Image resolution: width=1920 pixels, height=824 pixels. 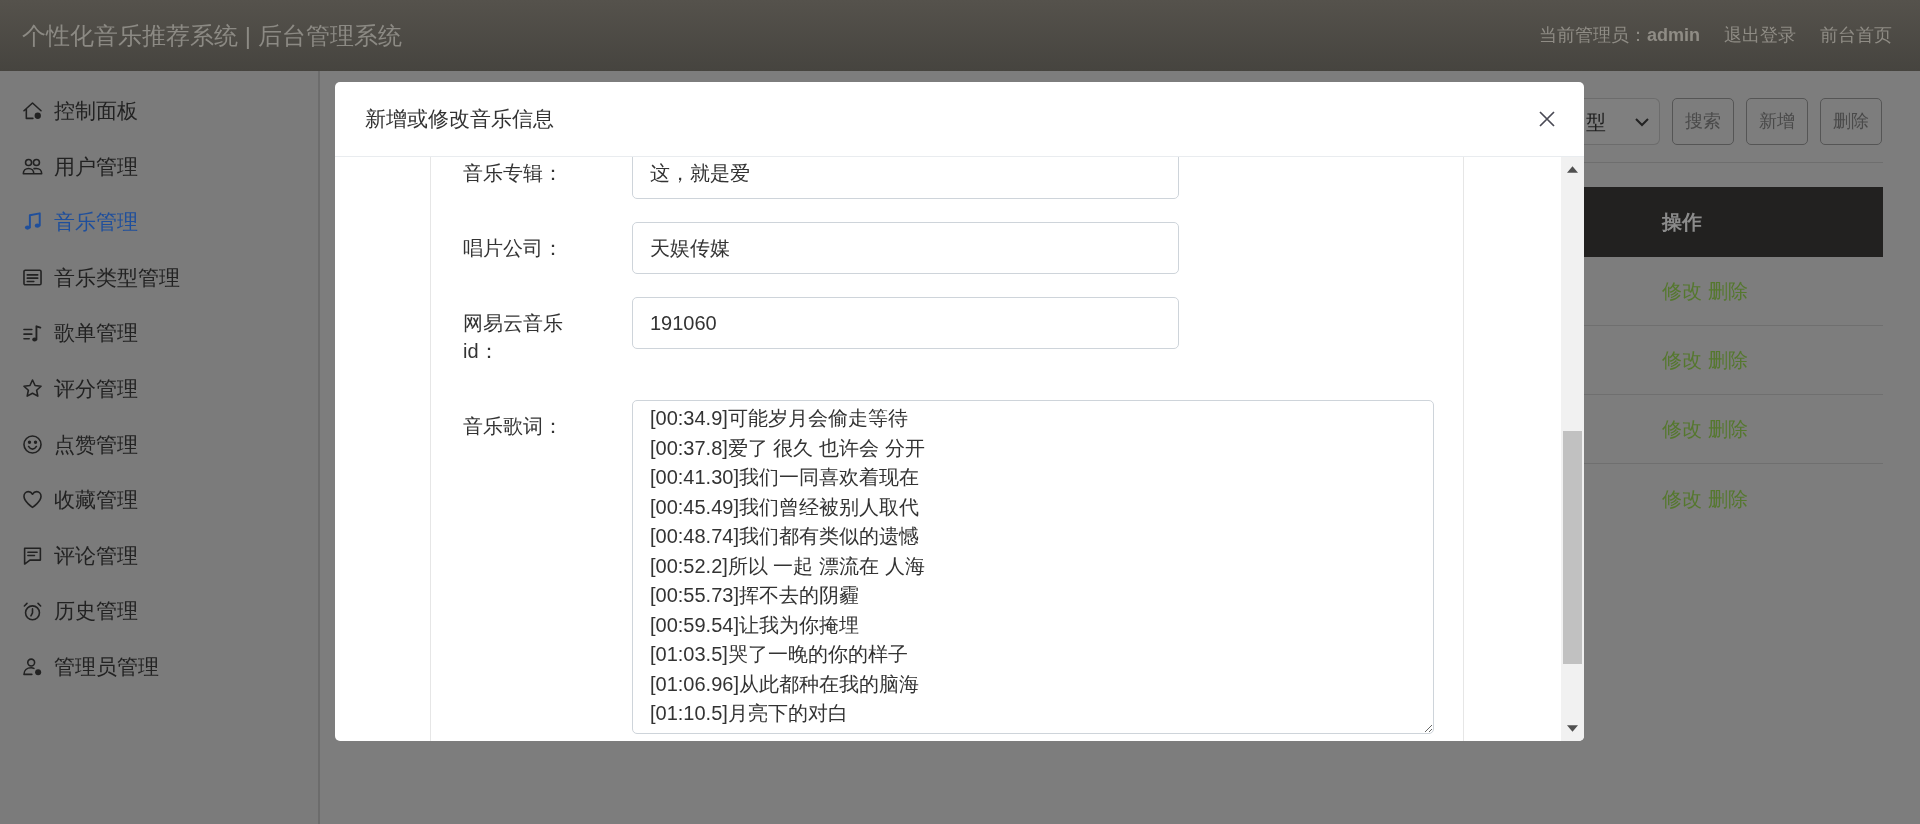 What do you see at coordinates (159, 611) in the screenshot?
I see `sidebar-item: 历史管理` at bounding box center [159, 611].